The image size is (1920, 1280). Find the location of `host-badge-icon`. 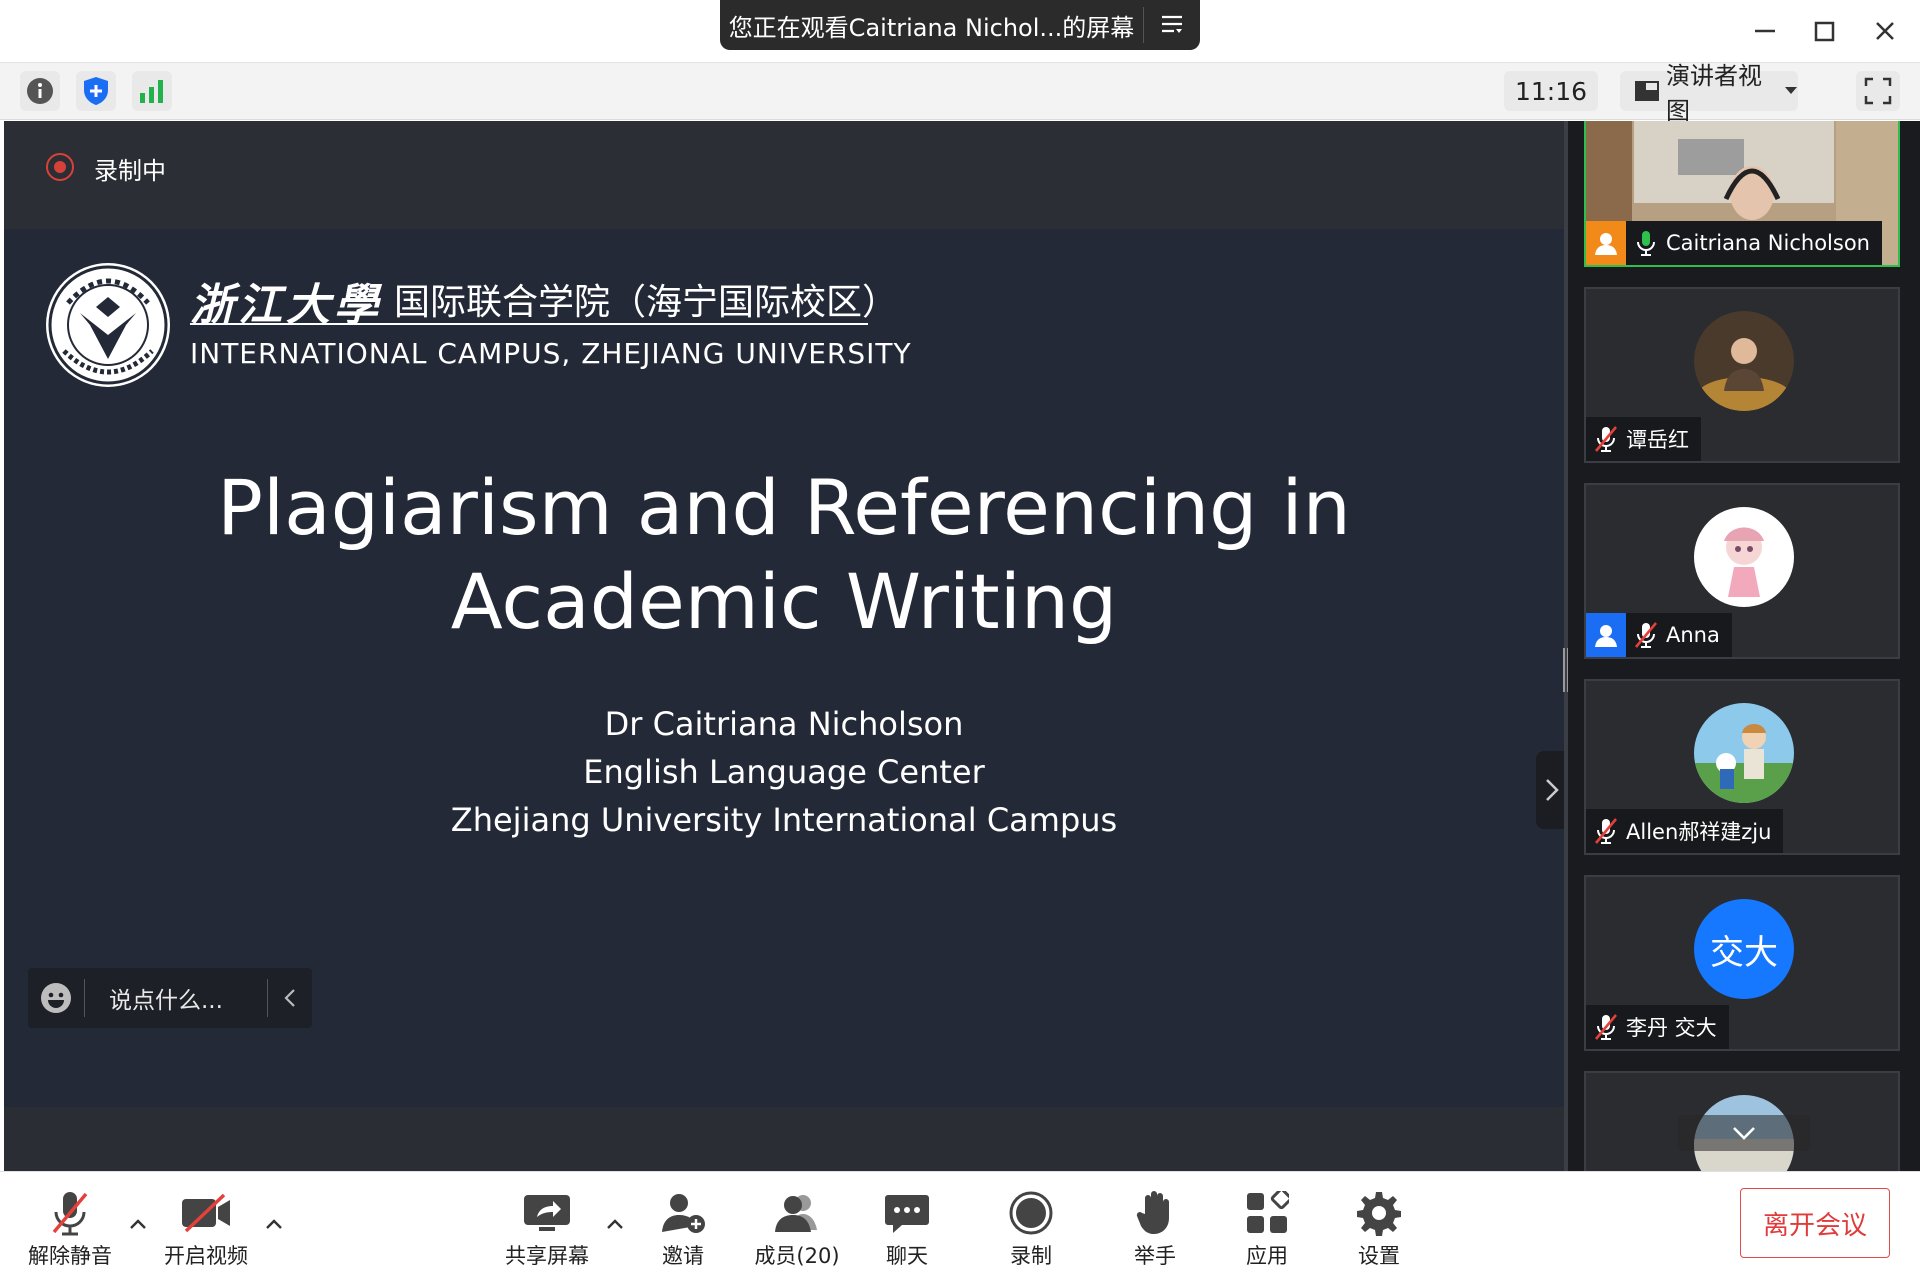

host-badge-icon is located at coordinates (1606, 243).